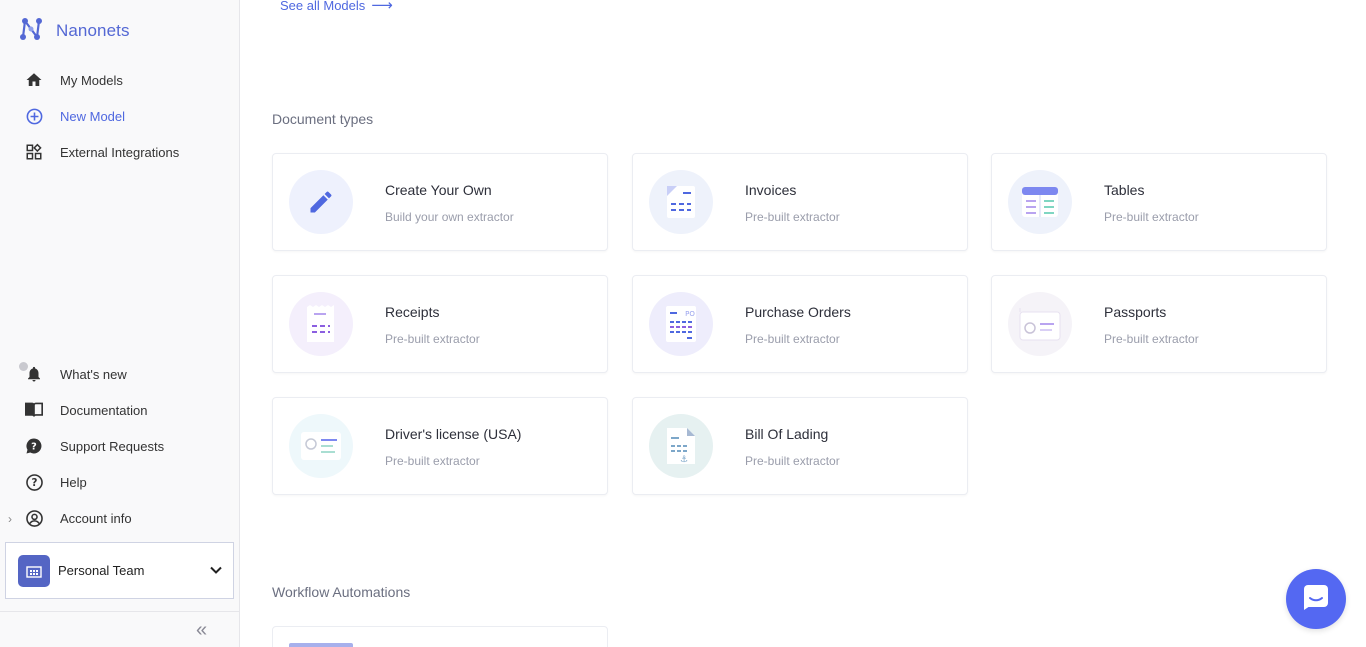 This screenshot has width=1366, height=647. I want to click on sidebar-item-label: Help, so click(73, 482).